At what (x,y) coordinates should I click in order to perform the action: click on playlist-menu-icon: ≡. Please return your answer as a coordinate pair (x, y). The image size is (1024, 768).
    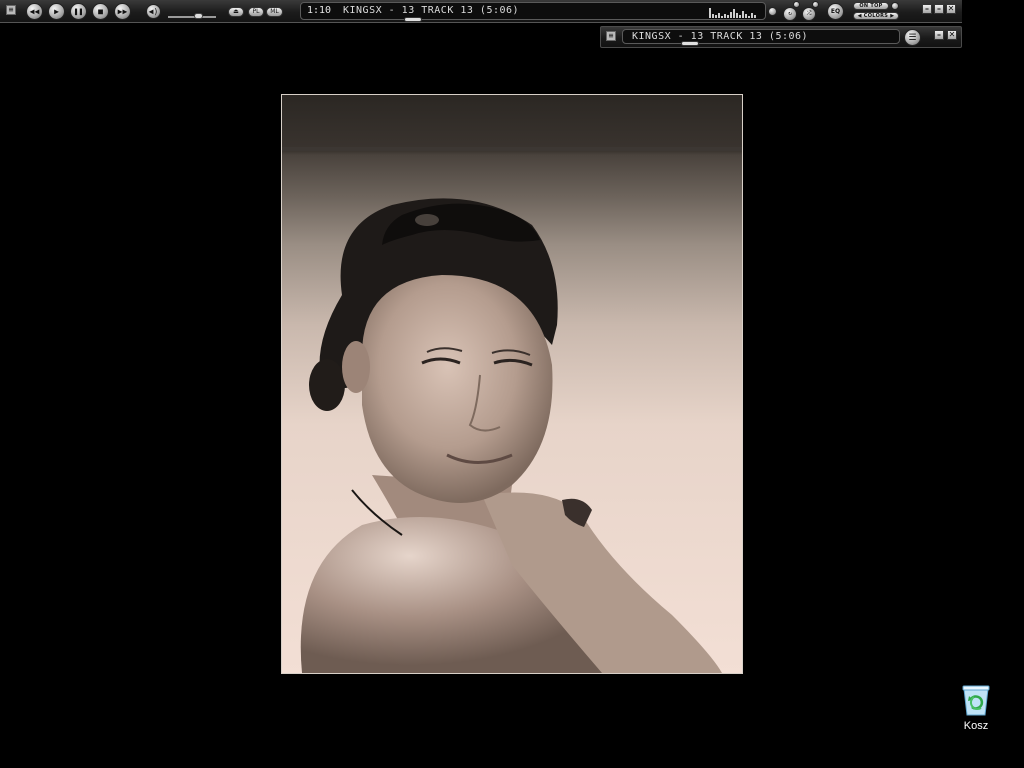
    Looking at the image, I should click on (611, 36).